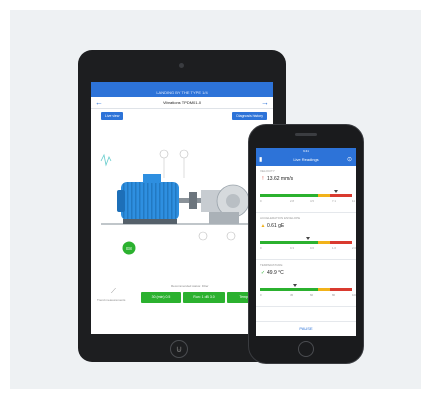  What do you see at coordinates (193, 200) in the screenshot?
I see `coupling-icon` at bounding box center [193, 200].